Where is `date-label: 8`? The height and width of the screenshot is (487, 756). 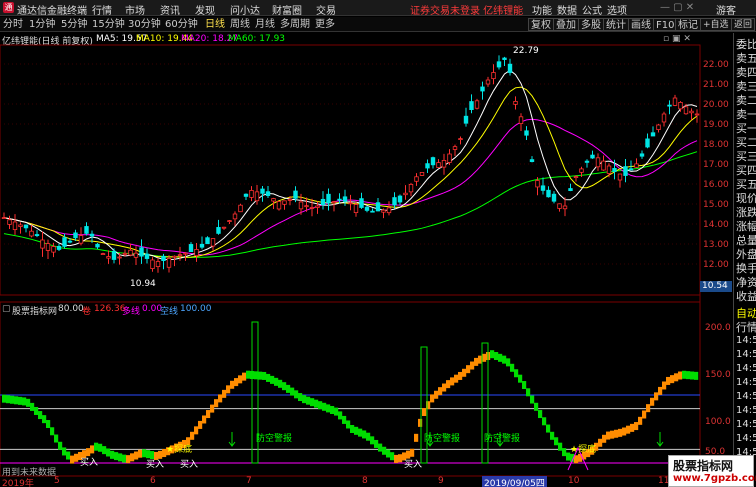 date-label: 8 is located at coordinates (365, 481).